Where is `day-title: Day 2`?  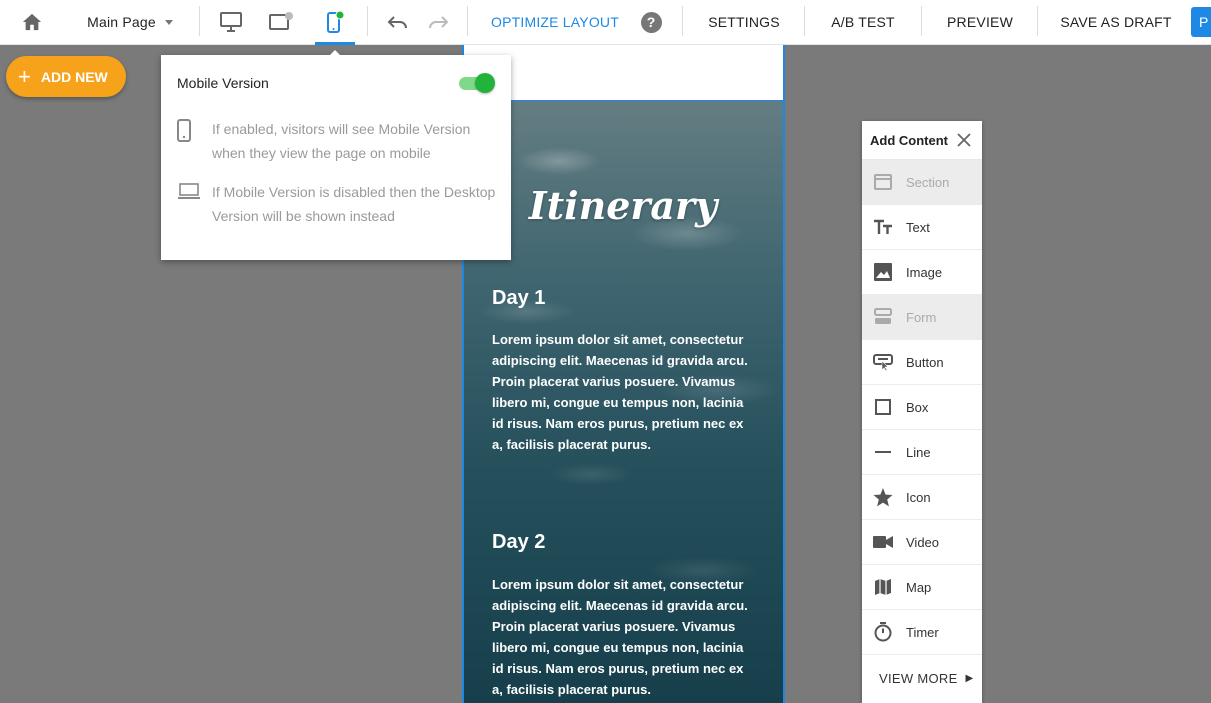 day-title: Day 2 is located at coordinates (518, 542).